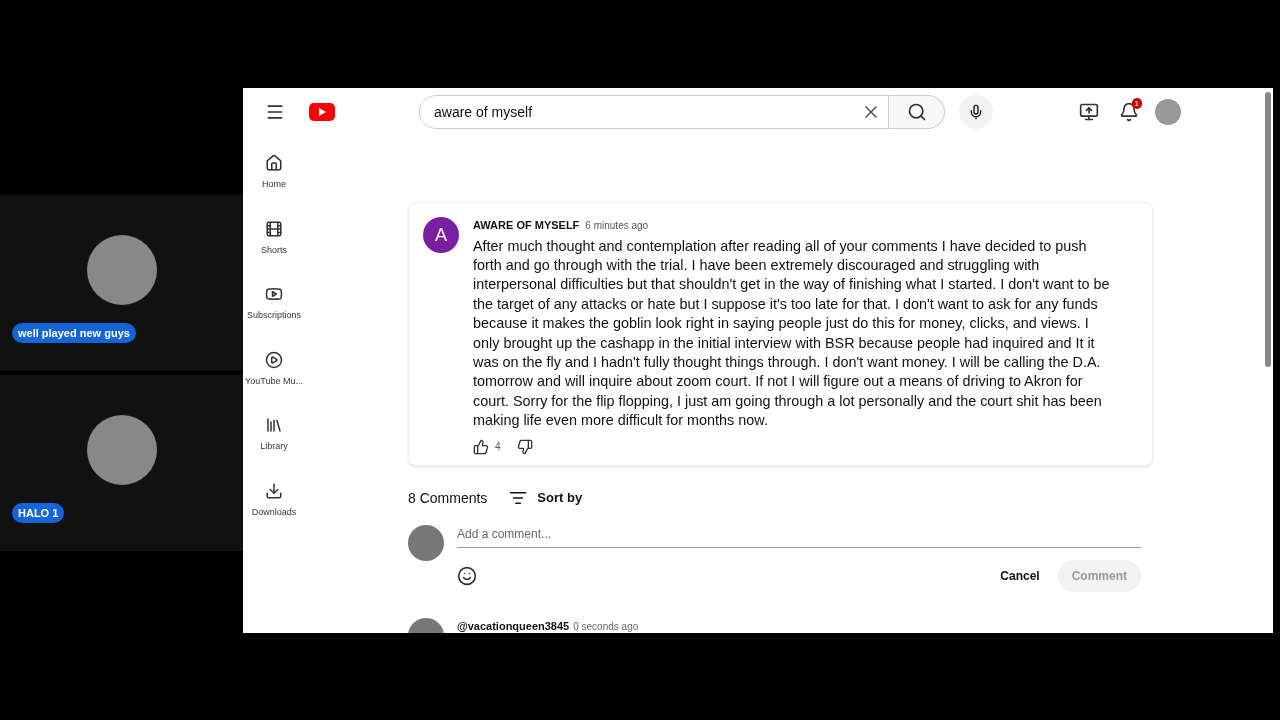 Image resolution: width=1280 pixels, height=720 pixels. I want to click on sidebar-item: Subscriptions, so click(274, 304).